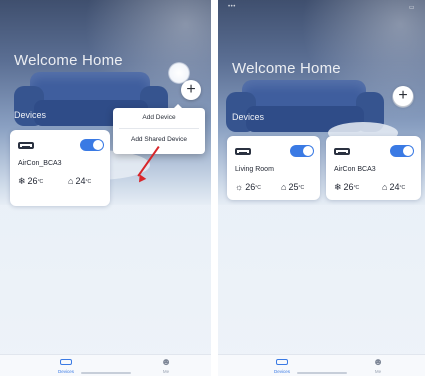 Image resolution: width=425 pixels, height=376 pixels. What do you see at coordinates (159, 128) in the screenshot?
I see `menu-divider` at bounding box center [159, 128].